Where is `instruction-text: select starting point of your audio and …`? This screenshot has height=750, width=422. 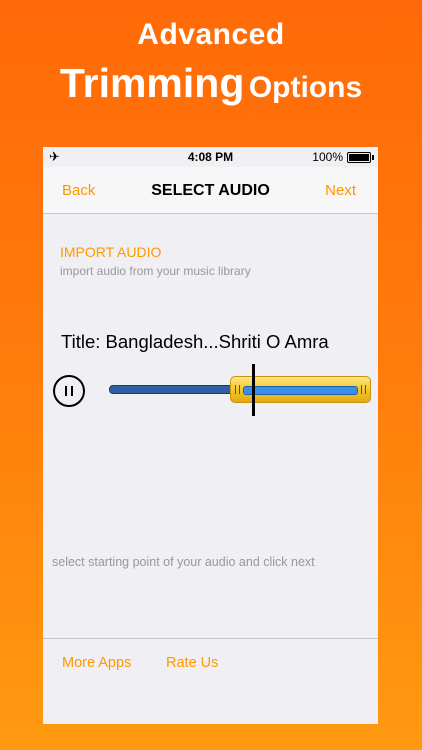 instruction-text: select starting point of your audio and … is located at coordinates (183, 562).